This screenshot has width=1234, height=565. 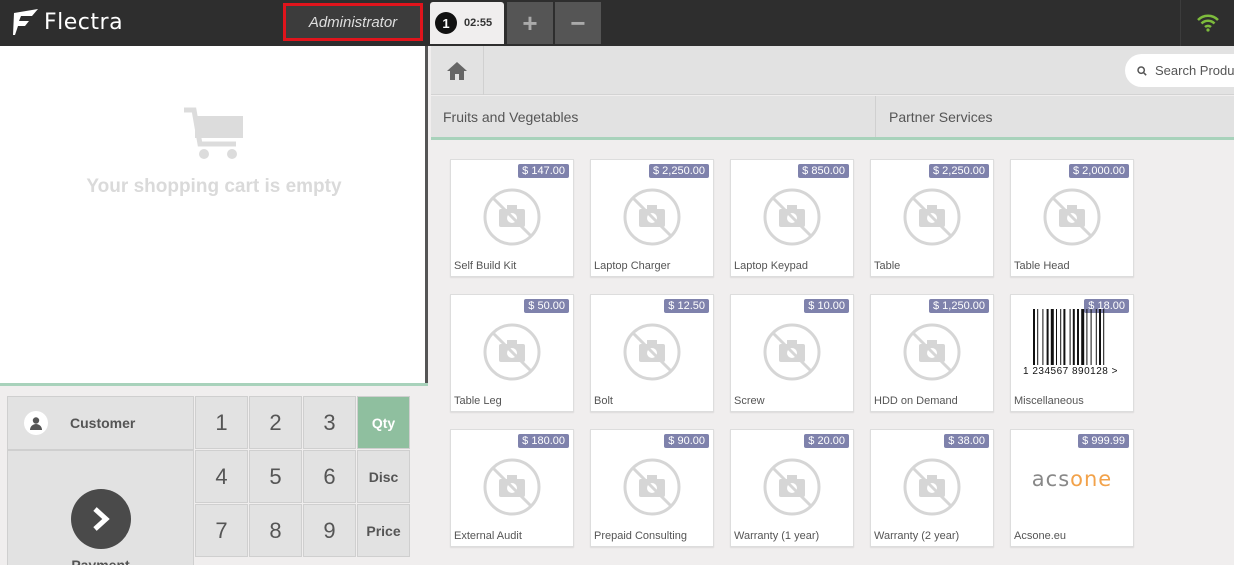 I want to click on numpad-key-5: 5, so click(x=275, y=476).